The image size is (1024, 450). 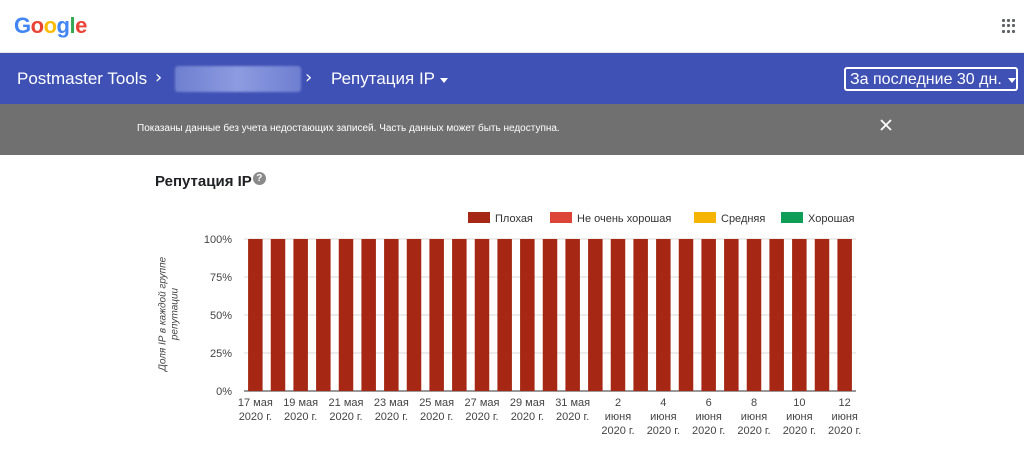 I want to click on x-tick-label: 25 мая 2020 г., so click(x=436, y=410).